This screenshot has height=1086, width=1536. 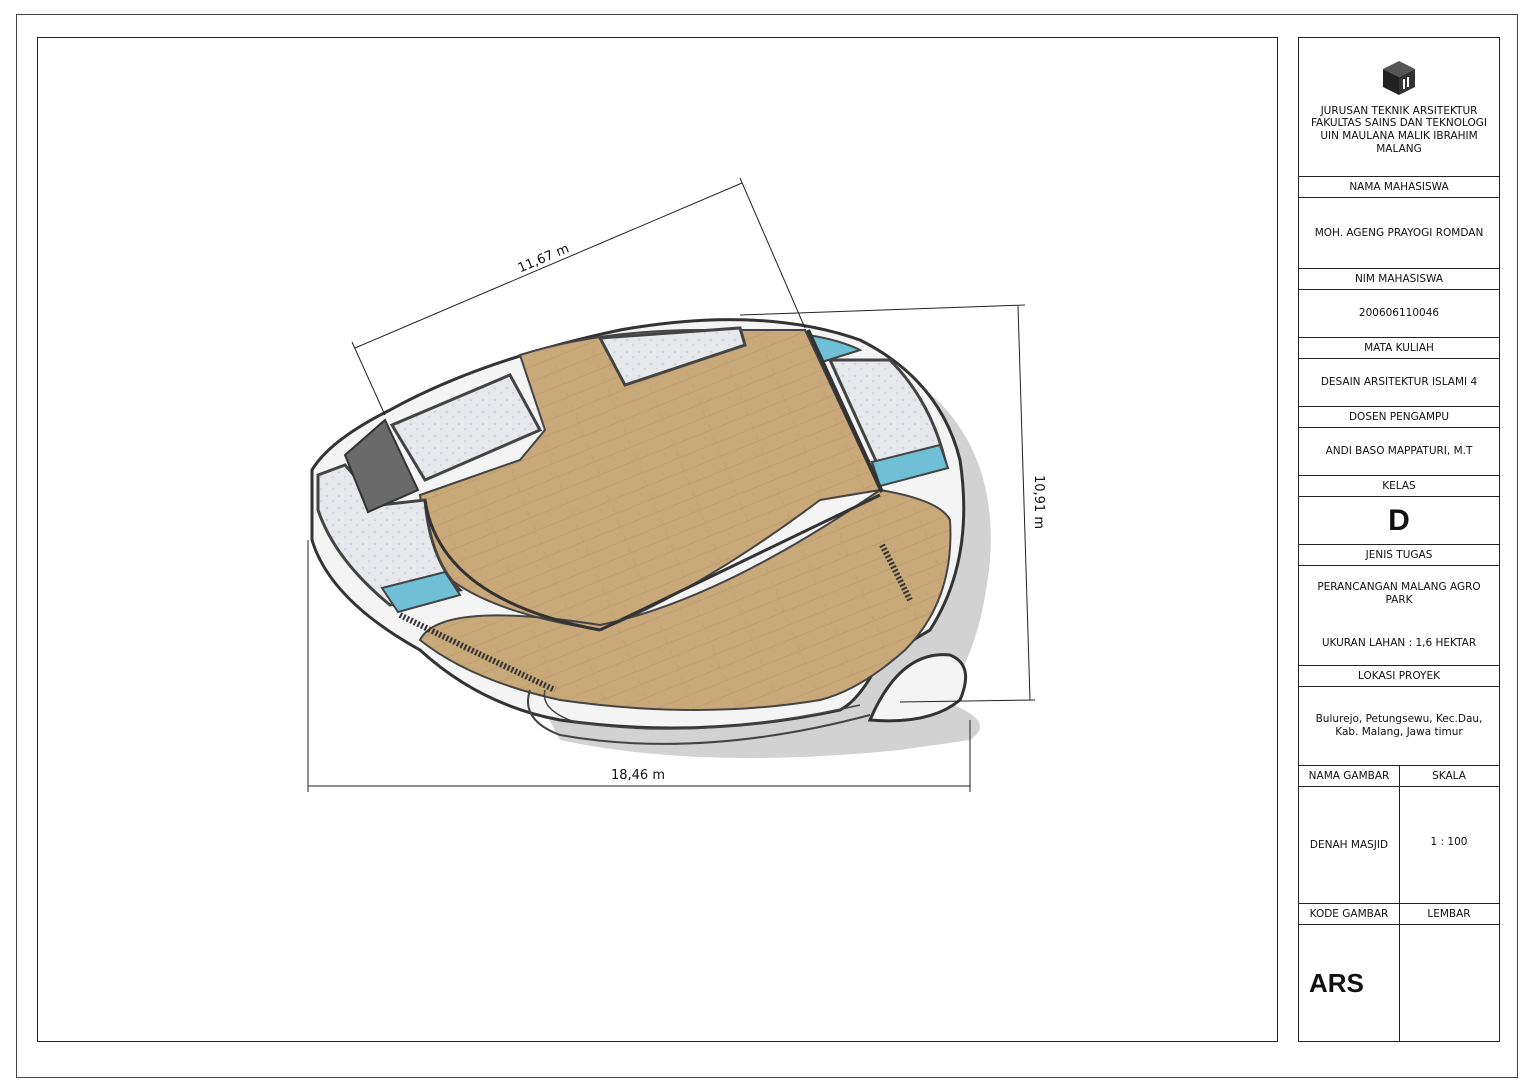 I want to click on sheet-label: LEMBAR, so click(x=1449, y=913).